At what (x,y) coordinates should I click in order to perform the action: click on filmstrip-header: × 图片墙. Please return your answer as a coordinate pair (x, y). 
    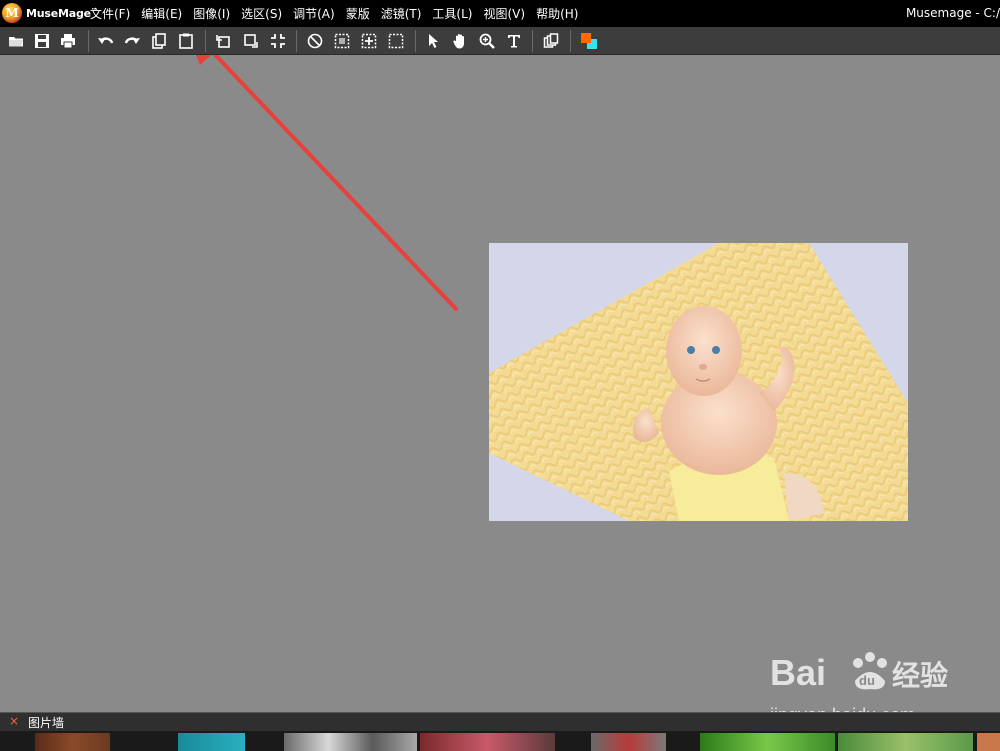
    Looking at the image, I should click on (500, 721).